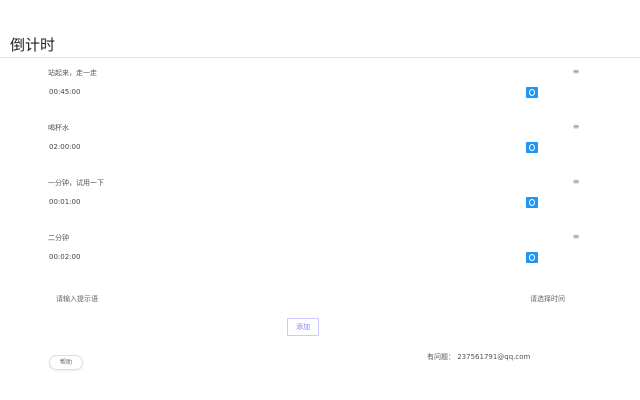 This screenshot has width=640, height=400. Describe the element at coordinates (65, 257) in the screenshot. I see `timer-time: 00:02:00` at that location.